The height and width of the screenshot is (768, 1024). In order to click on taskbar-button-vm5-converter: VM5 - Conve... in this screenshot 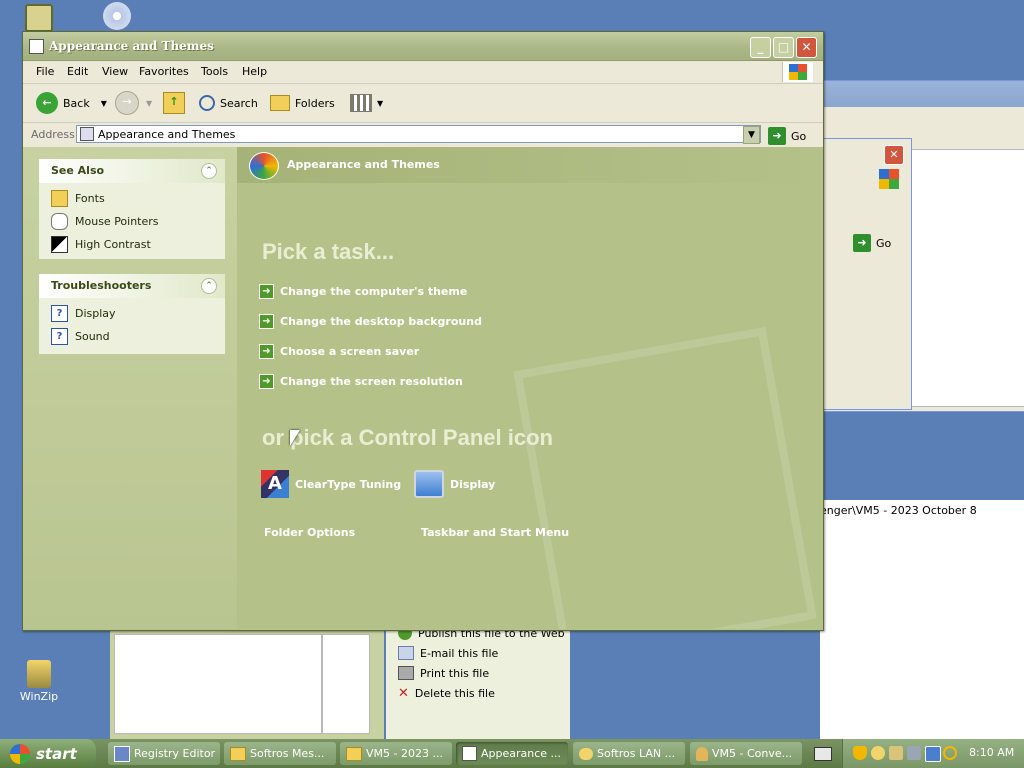, I will do `click(746, 753)`.